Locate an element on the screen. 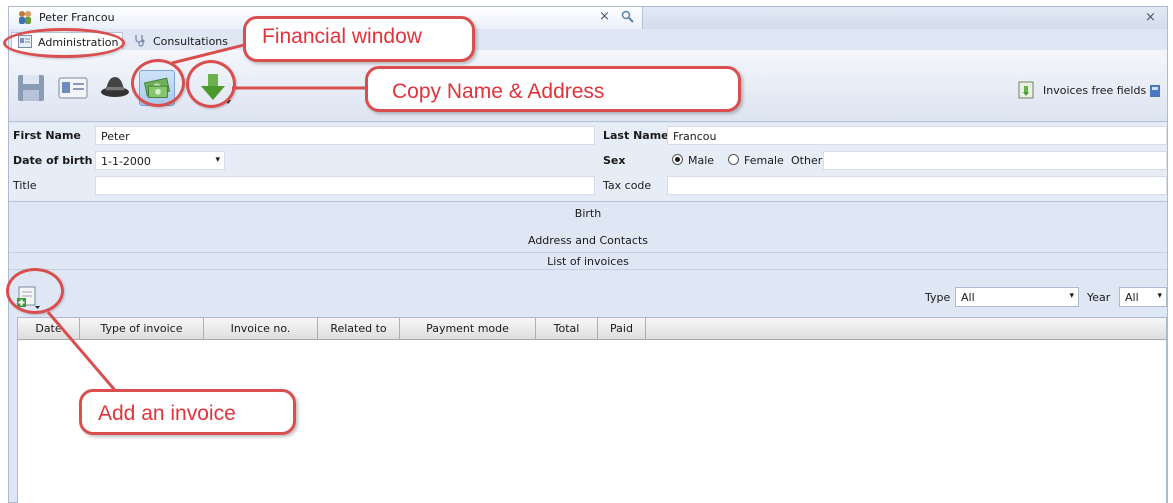 The width and height of the screenshot is (1173, 503). invoices-free-fields-icon is located at coordinates (1027, 90).